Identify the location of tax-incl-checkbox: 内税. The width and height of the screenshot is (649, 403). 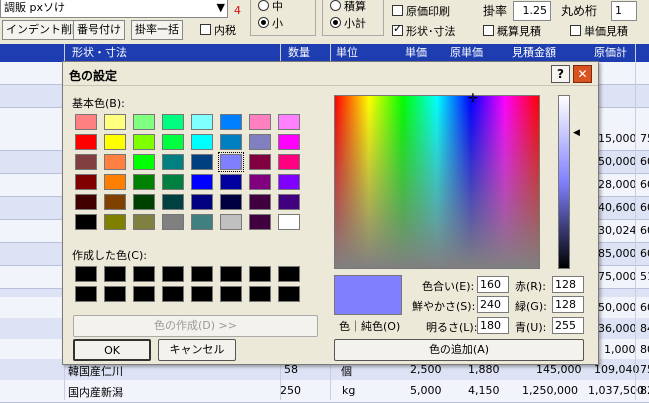
(218, 31).